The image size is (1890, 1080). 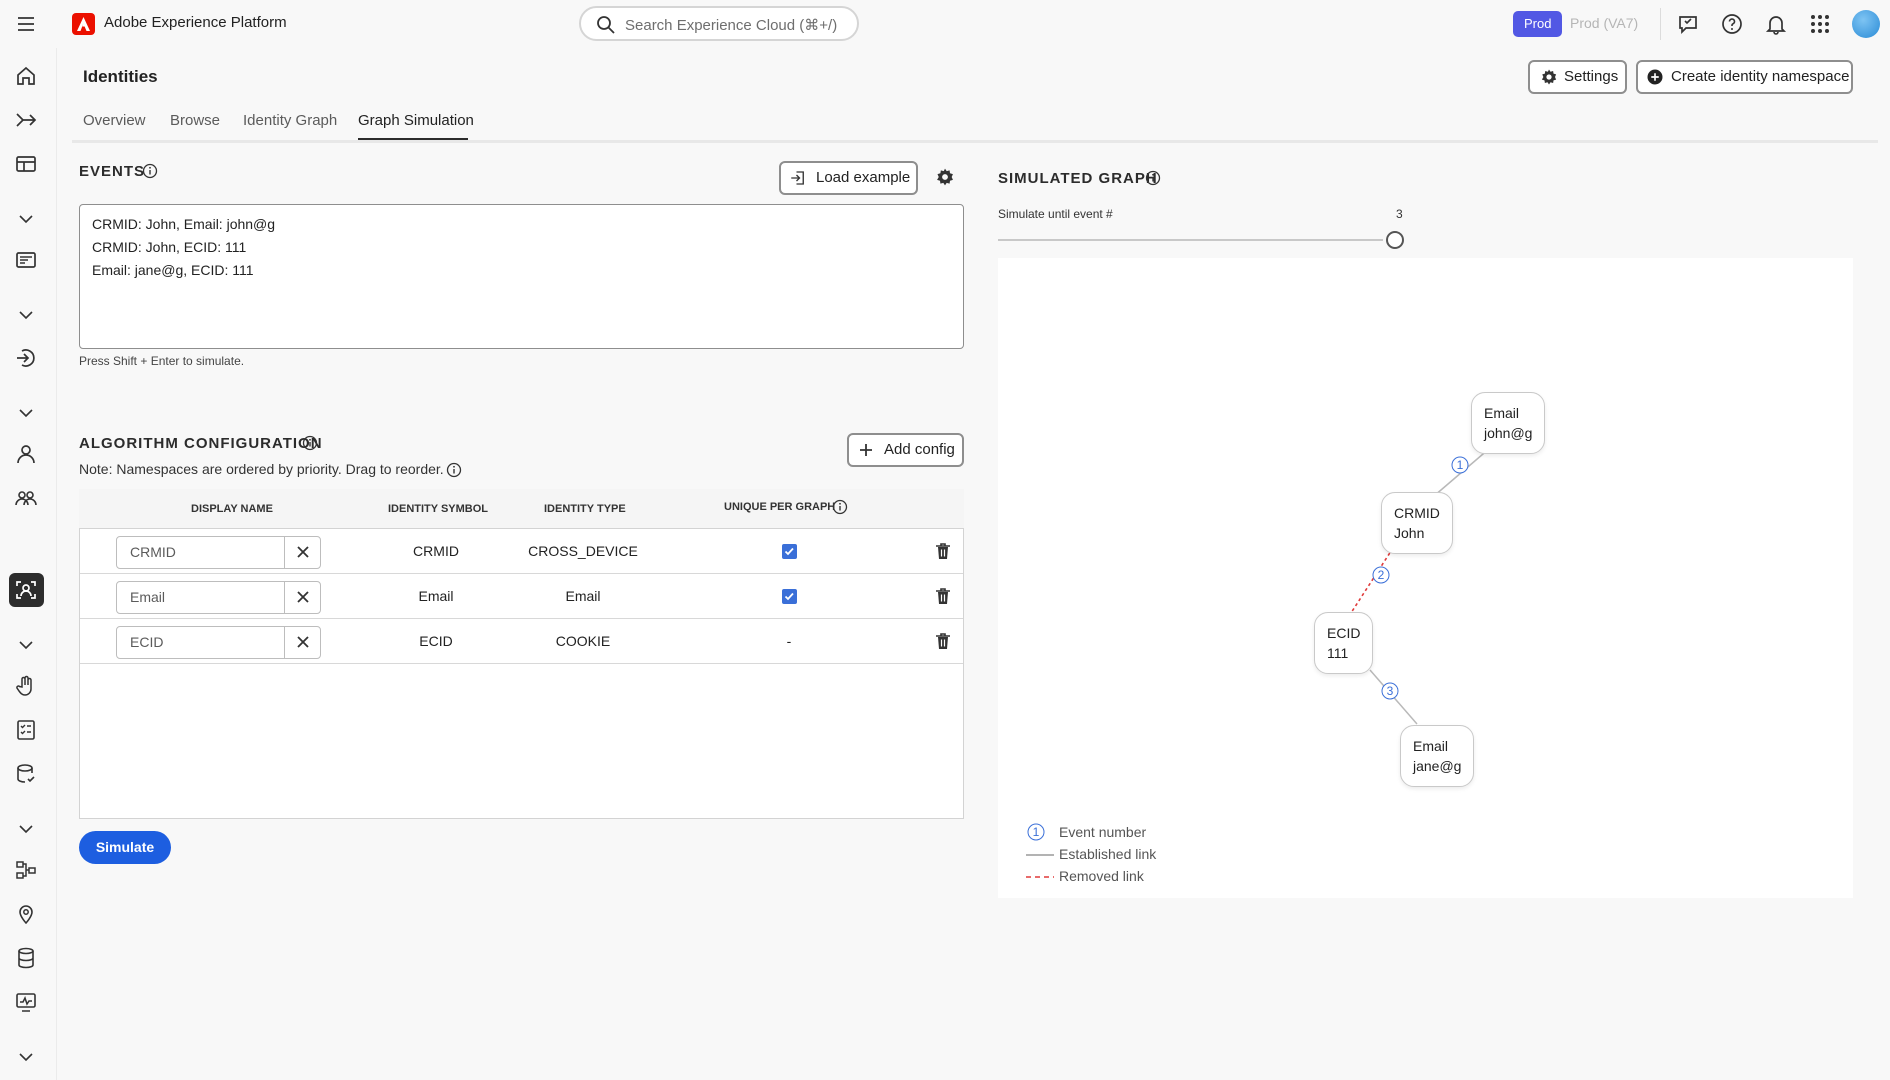 I want to click on dashboards-icon, so click(x=26, y=164).